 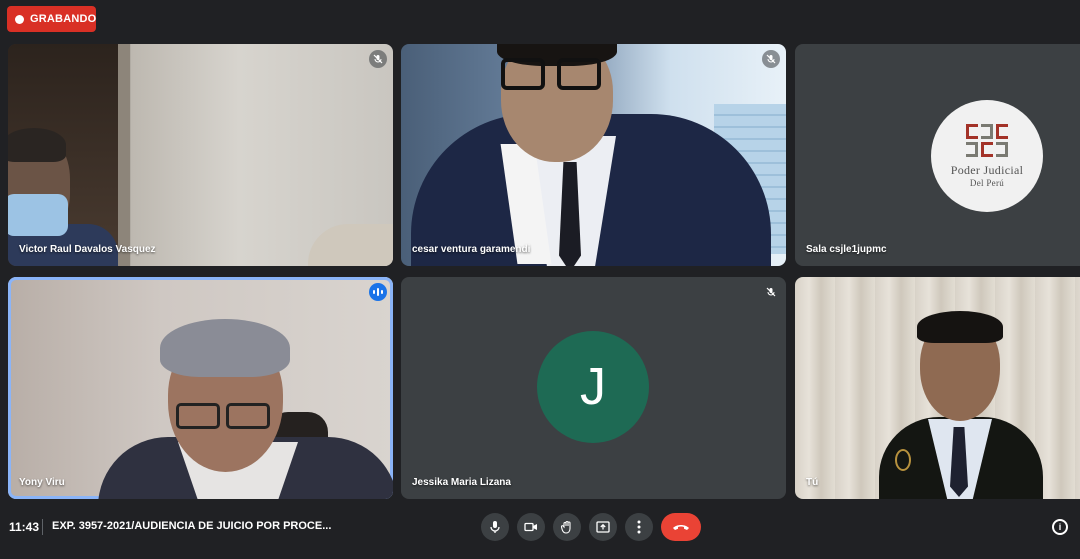 I want to click on participant-name: Tú, so click(x=812, y=482).